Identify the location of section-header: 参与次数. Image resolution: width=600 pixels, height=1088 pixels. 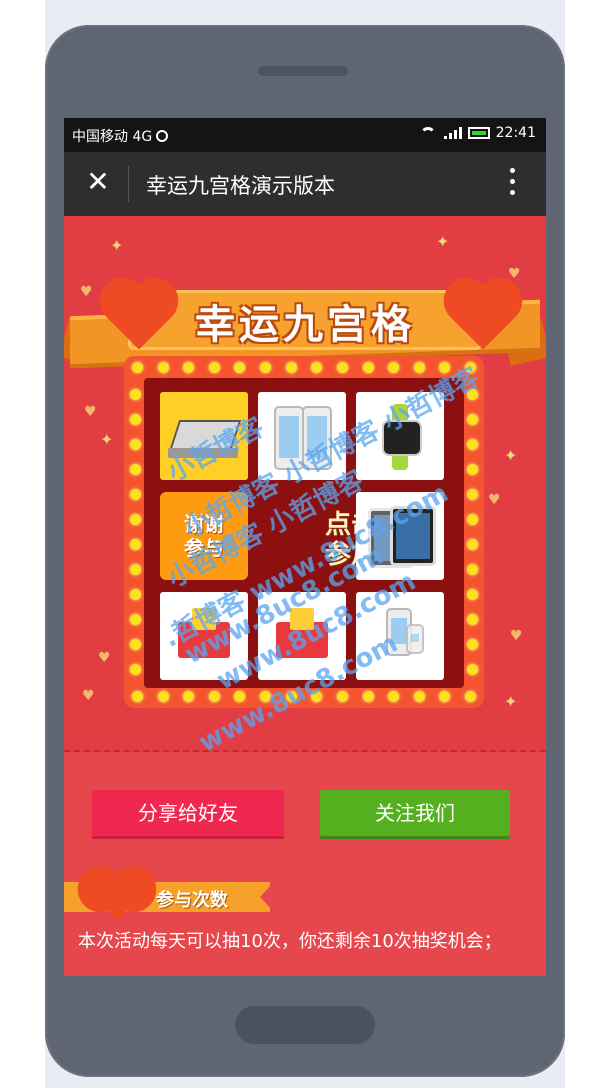
(171, 897).